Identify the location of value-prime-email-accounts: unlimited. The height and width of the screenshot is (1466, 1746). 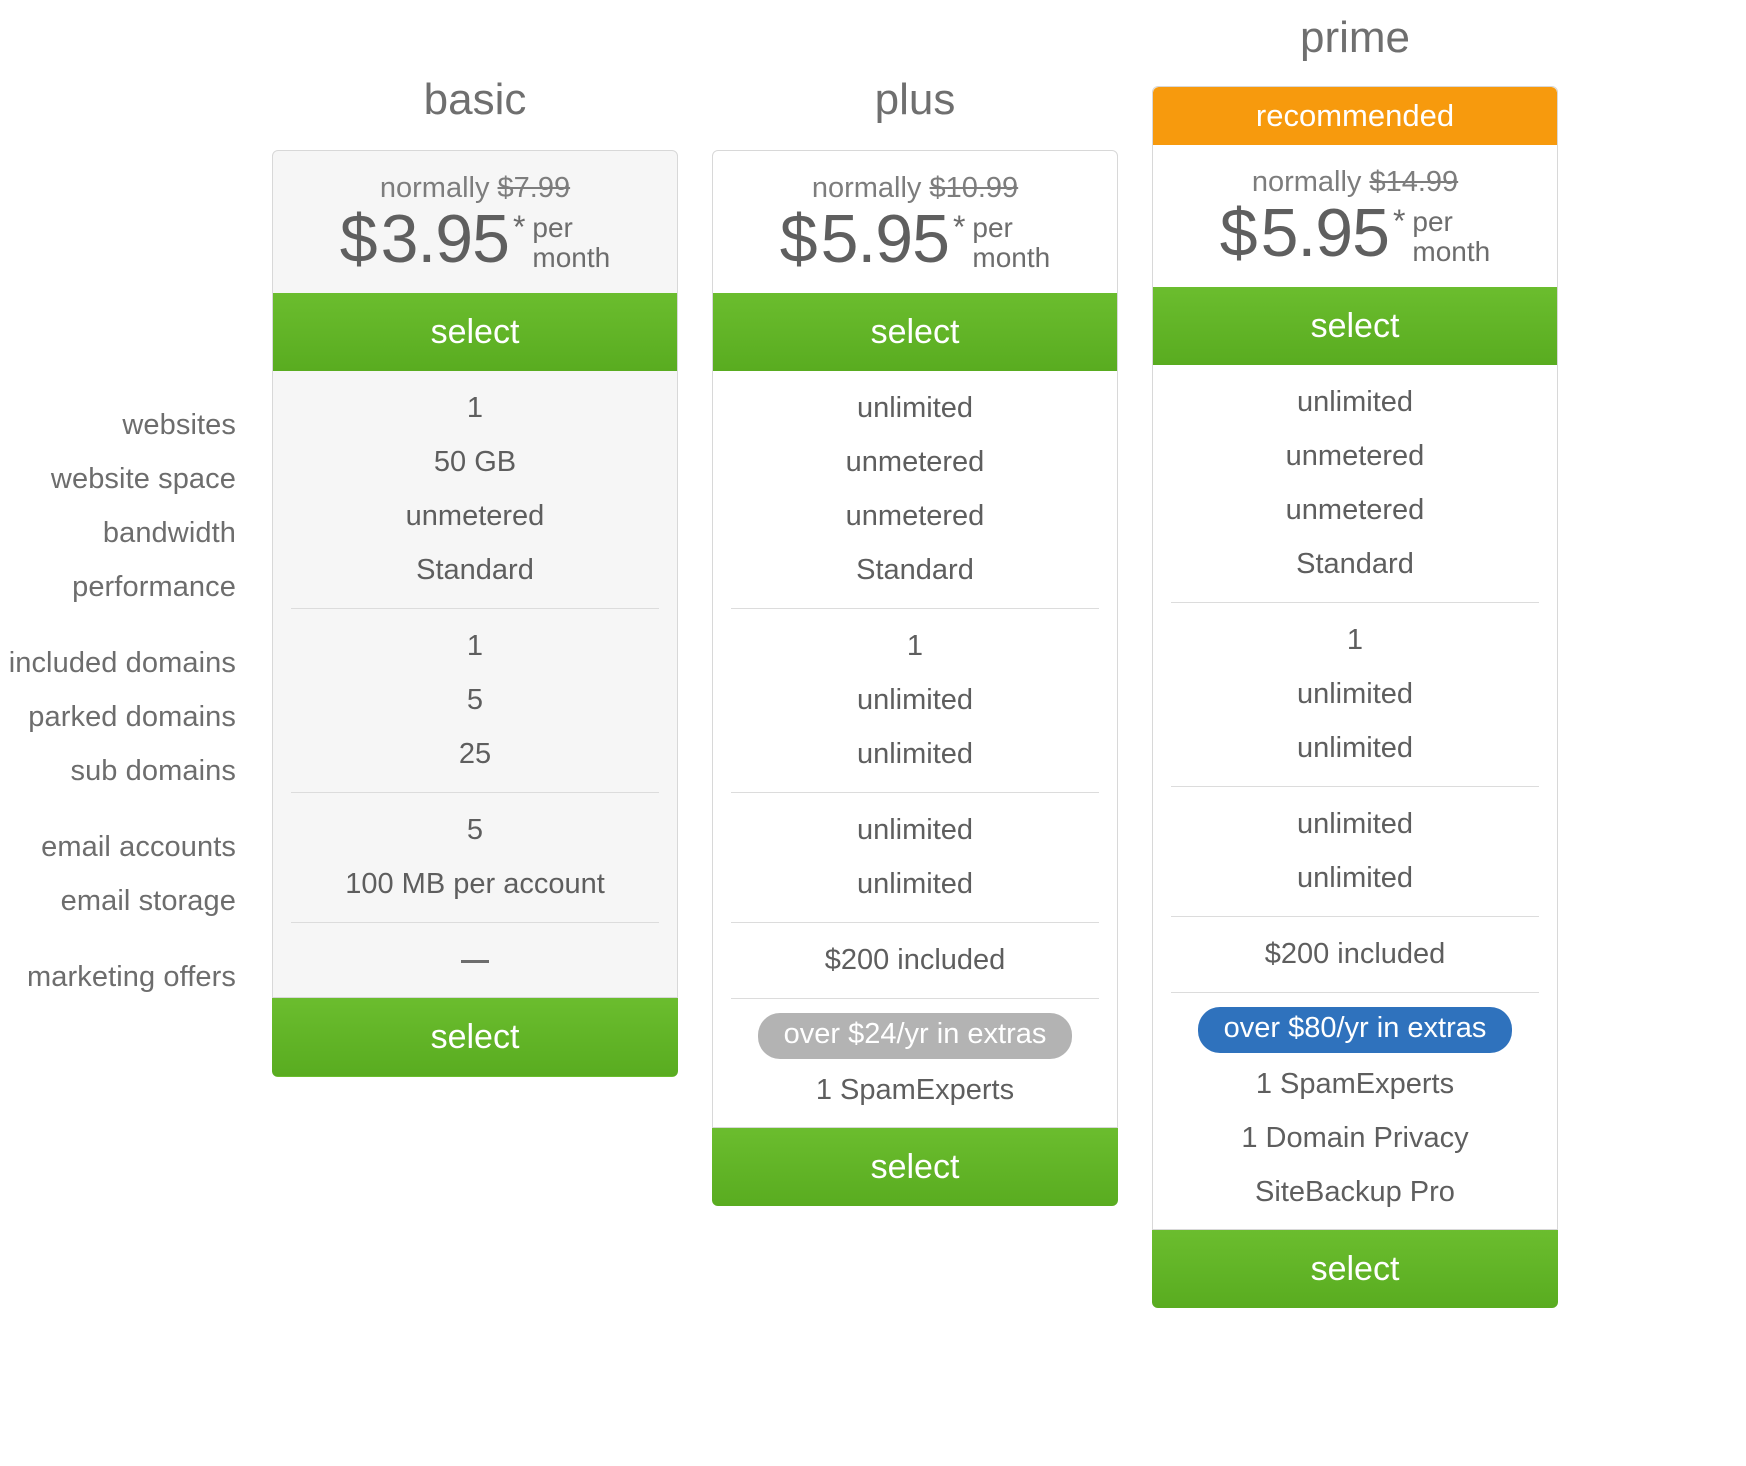
(1355, 824).